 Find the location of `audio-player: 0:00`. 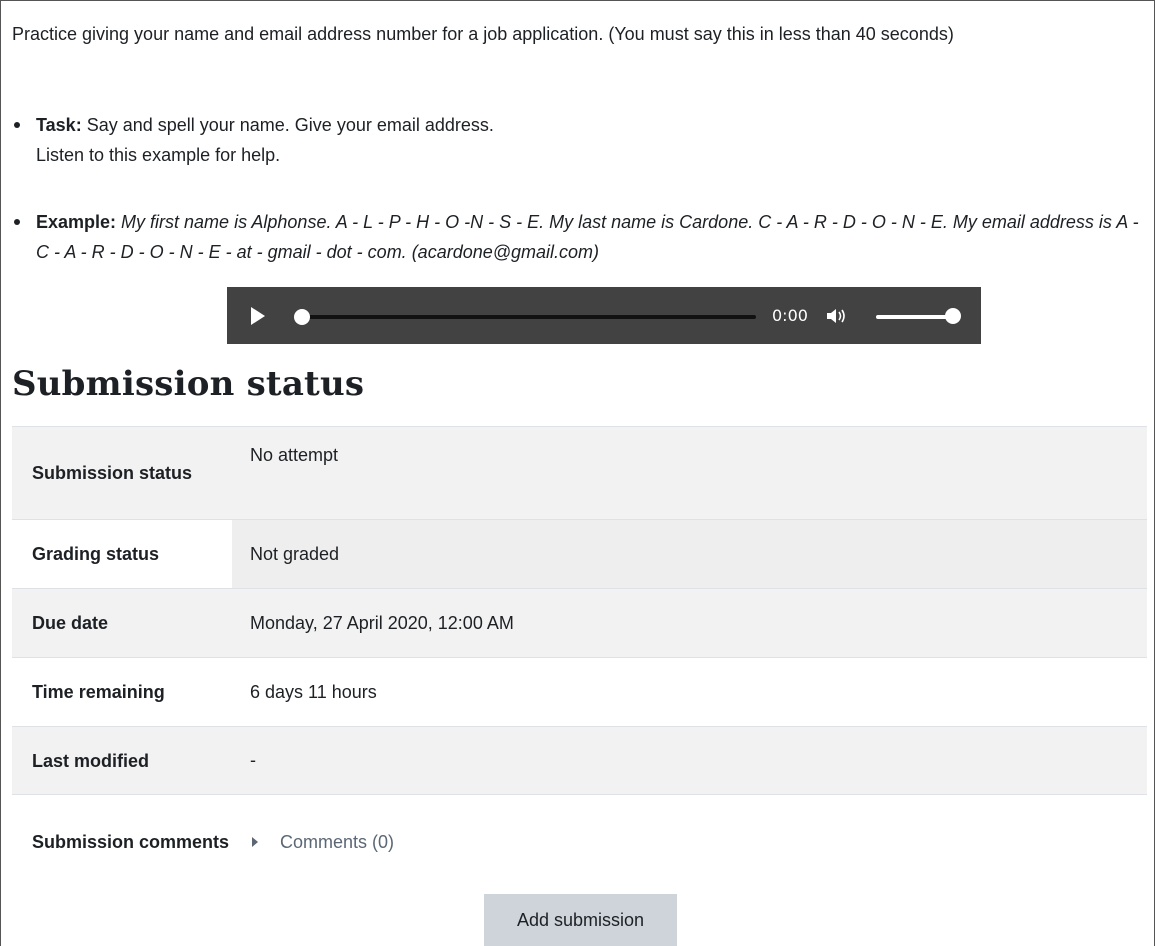

audio-player: 0:00 is located at coordinates (604, 315).